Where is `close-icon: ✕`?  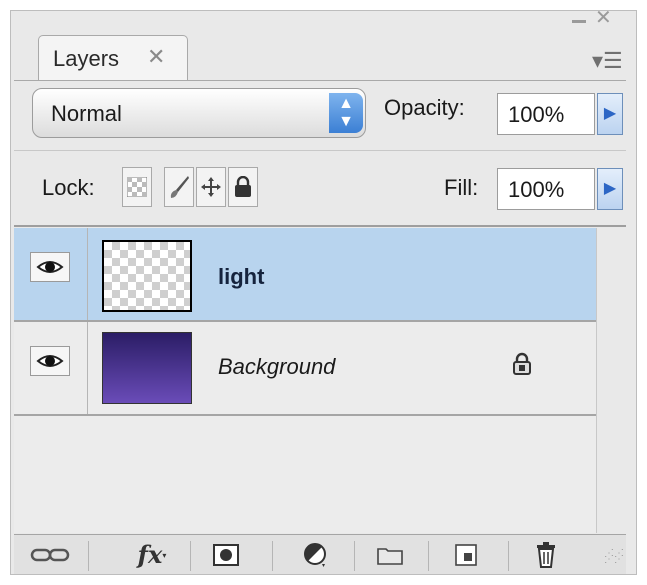
close-icon: ✕ is located at coordinates (156, 57).